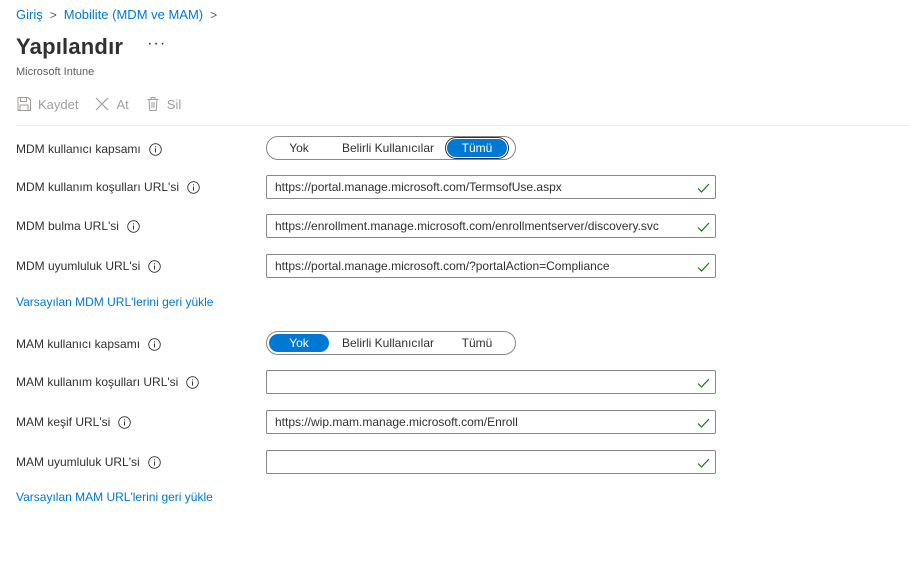 The width and height of the screenshot is (909, 583). Describe the element at coordinates (174, 104) in the screenshot. I see `delete-label: Sil` at that location.